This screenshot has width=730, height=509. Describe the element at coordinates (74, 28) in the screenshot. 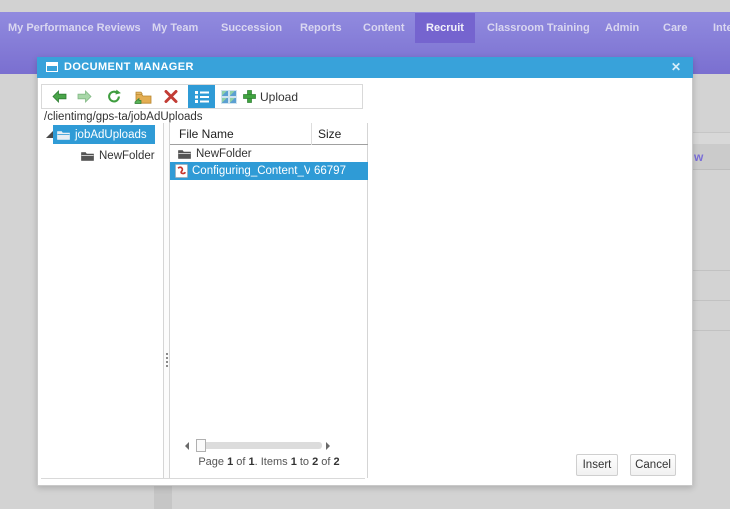

I see `nav-tab-my-performance-reviews: My Performance Reviews` at that location.